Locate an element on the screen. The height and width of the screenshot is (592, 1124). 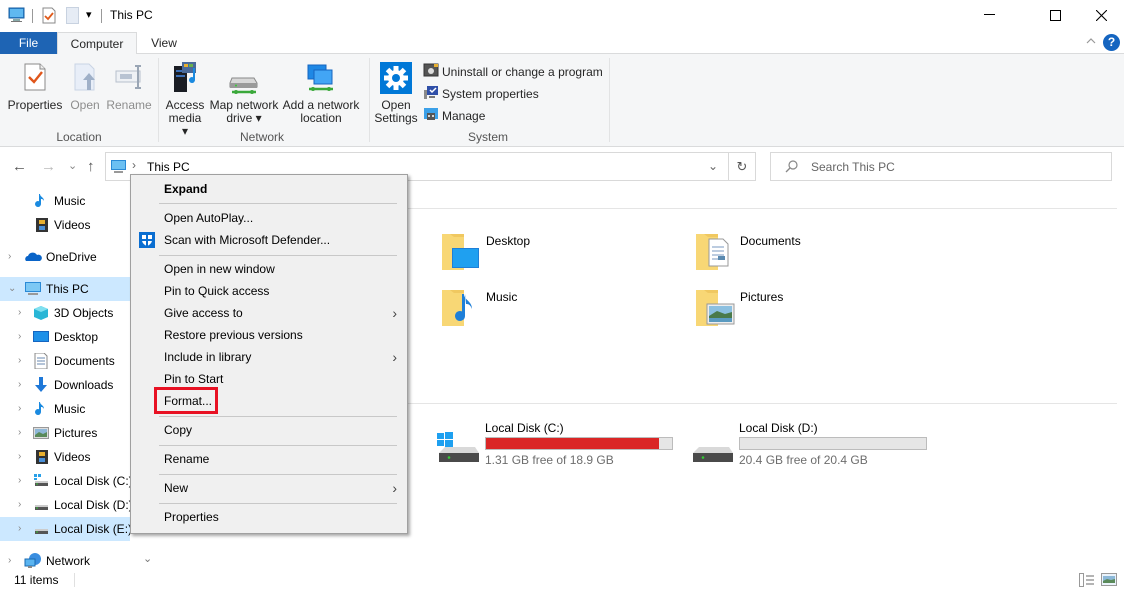
large-icons-view-icon is located at coordinates (1109, 581).